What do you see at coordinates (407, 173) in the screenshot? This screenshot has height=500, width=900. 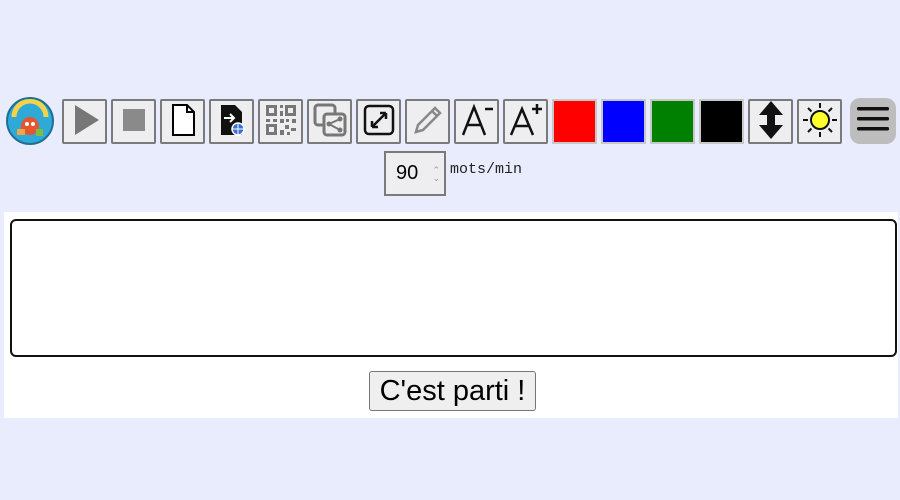 I see `speed-value: 90` at bounding box center [407, 173].